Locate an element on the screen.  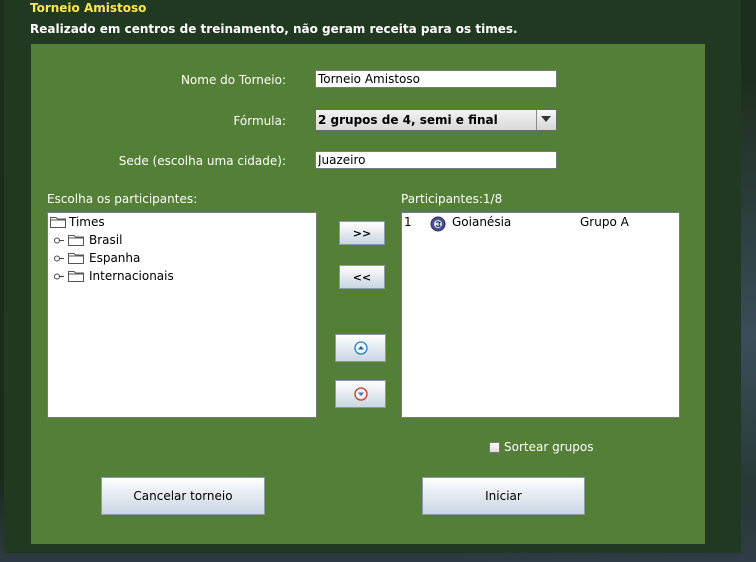
team-crest-icon is located at coordinates (438, 224).